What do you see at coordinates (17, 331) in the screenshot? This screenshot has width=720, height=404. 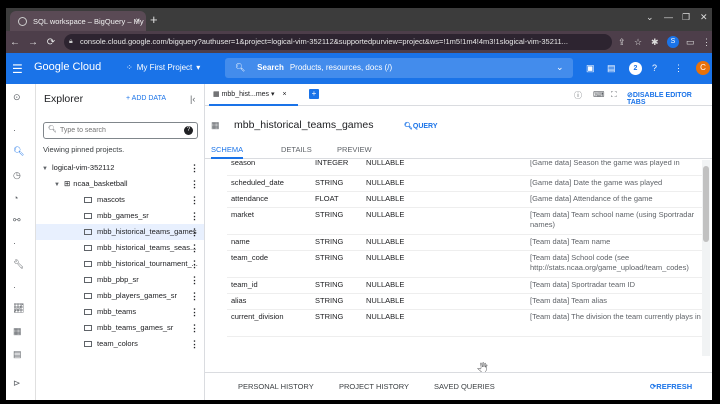 I see `dashboard-icon: ▦` at bounding box center [17, 331].